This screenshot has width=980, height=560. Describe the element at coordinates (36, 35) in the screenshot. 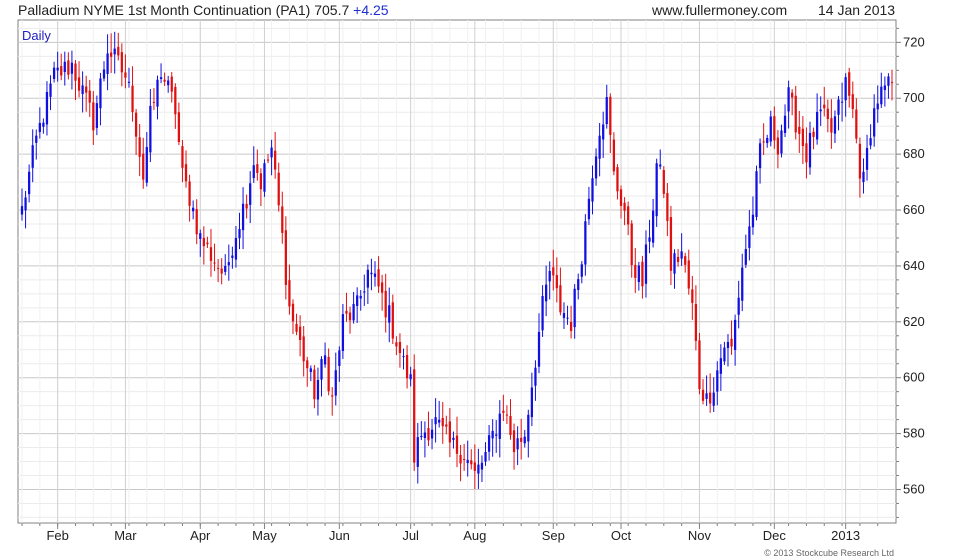

I see `interval-label: Daily` at that location.